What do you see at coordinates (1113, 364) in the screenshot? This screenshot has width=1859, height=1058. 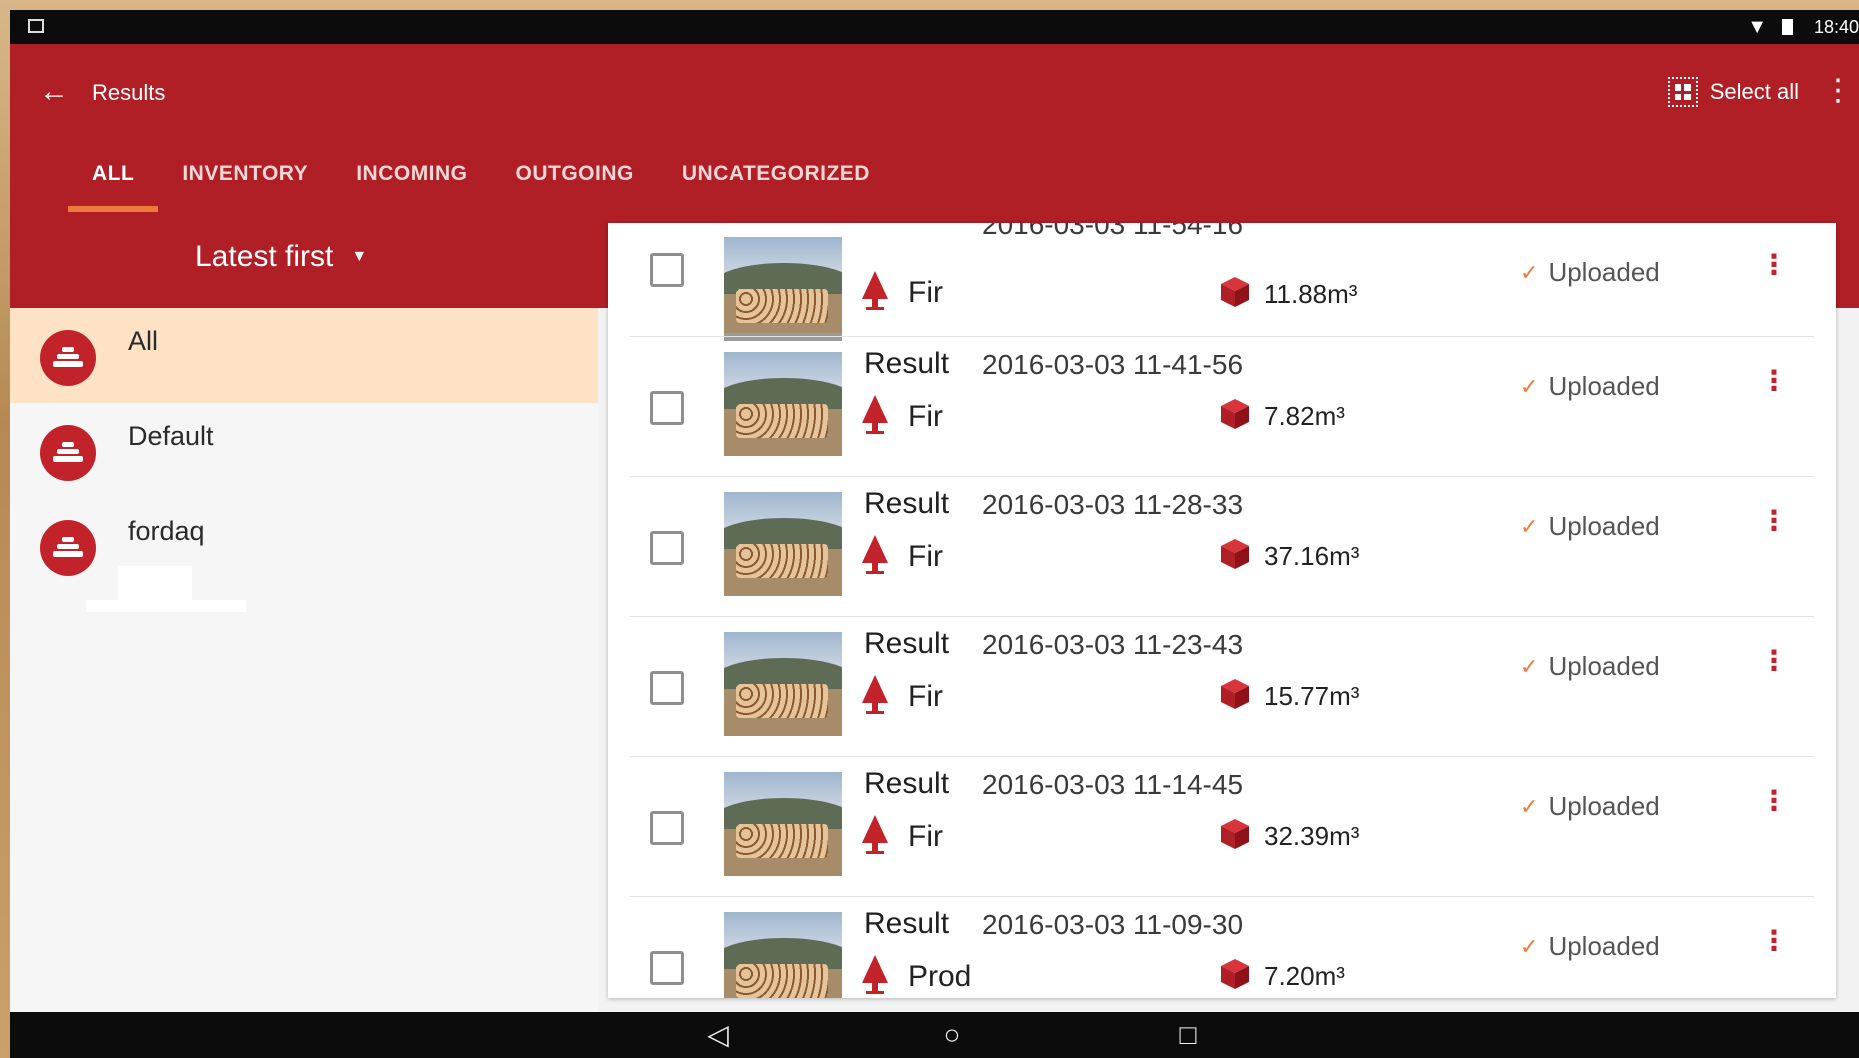 I see `result-date: 2016-03-03 11-41-56` at bounding box center [1113, 364].